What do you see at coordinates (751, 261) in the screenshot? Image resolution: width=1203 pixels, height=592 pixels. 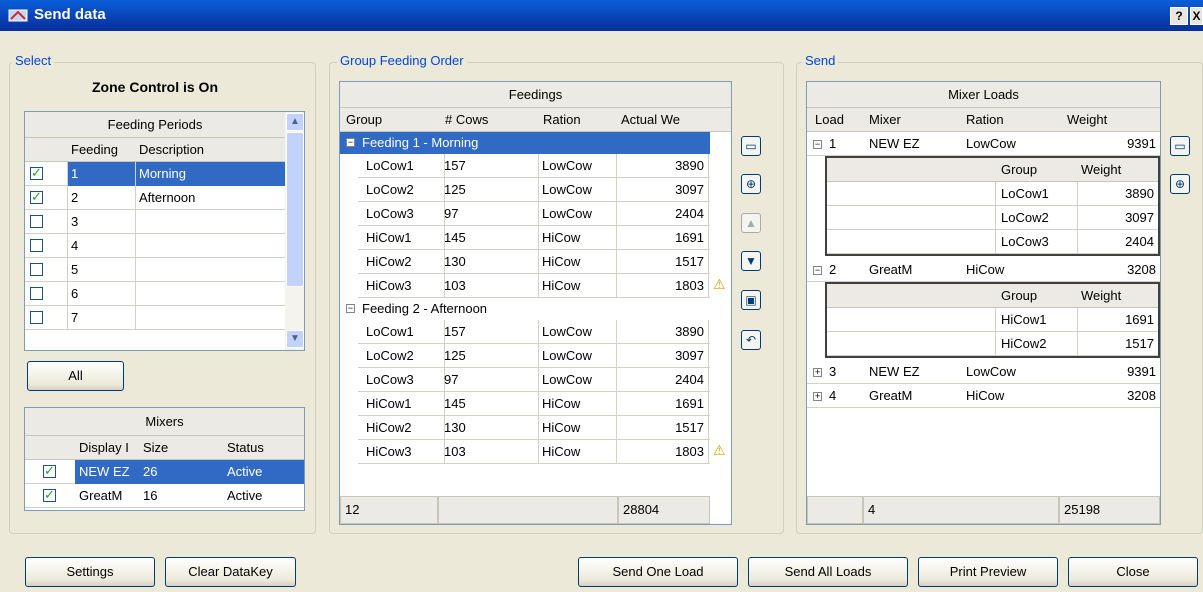 I see `move-down-icon: ▼` at bounding box center [751, 261].